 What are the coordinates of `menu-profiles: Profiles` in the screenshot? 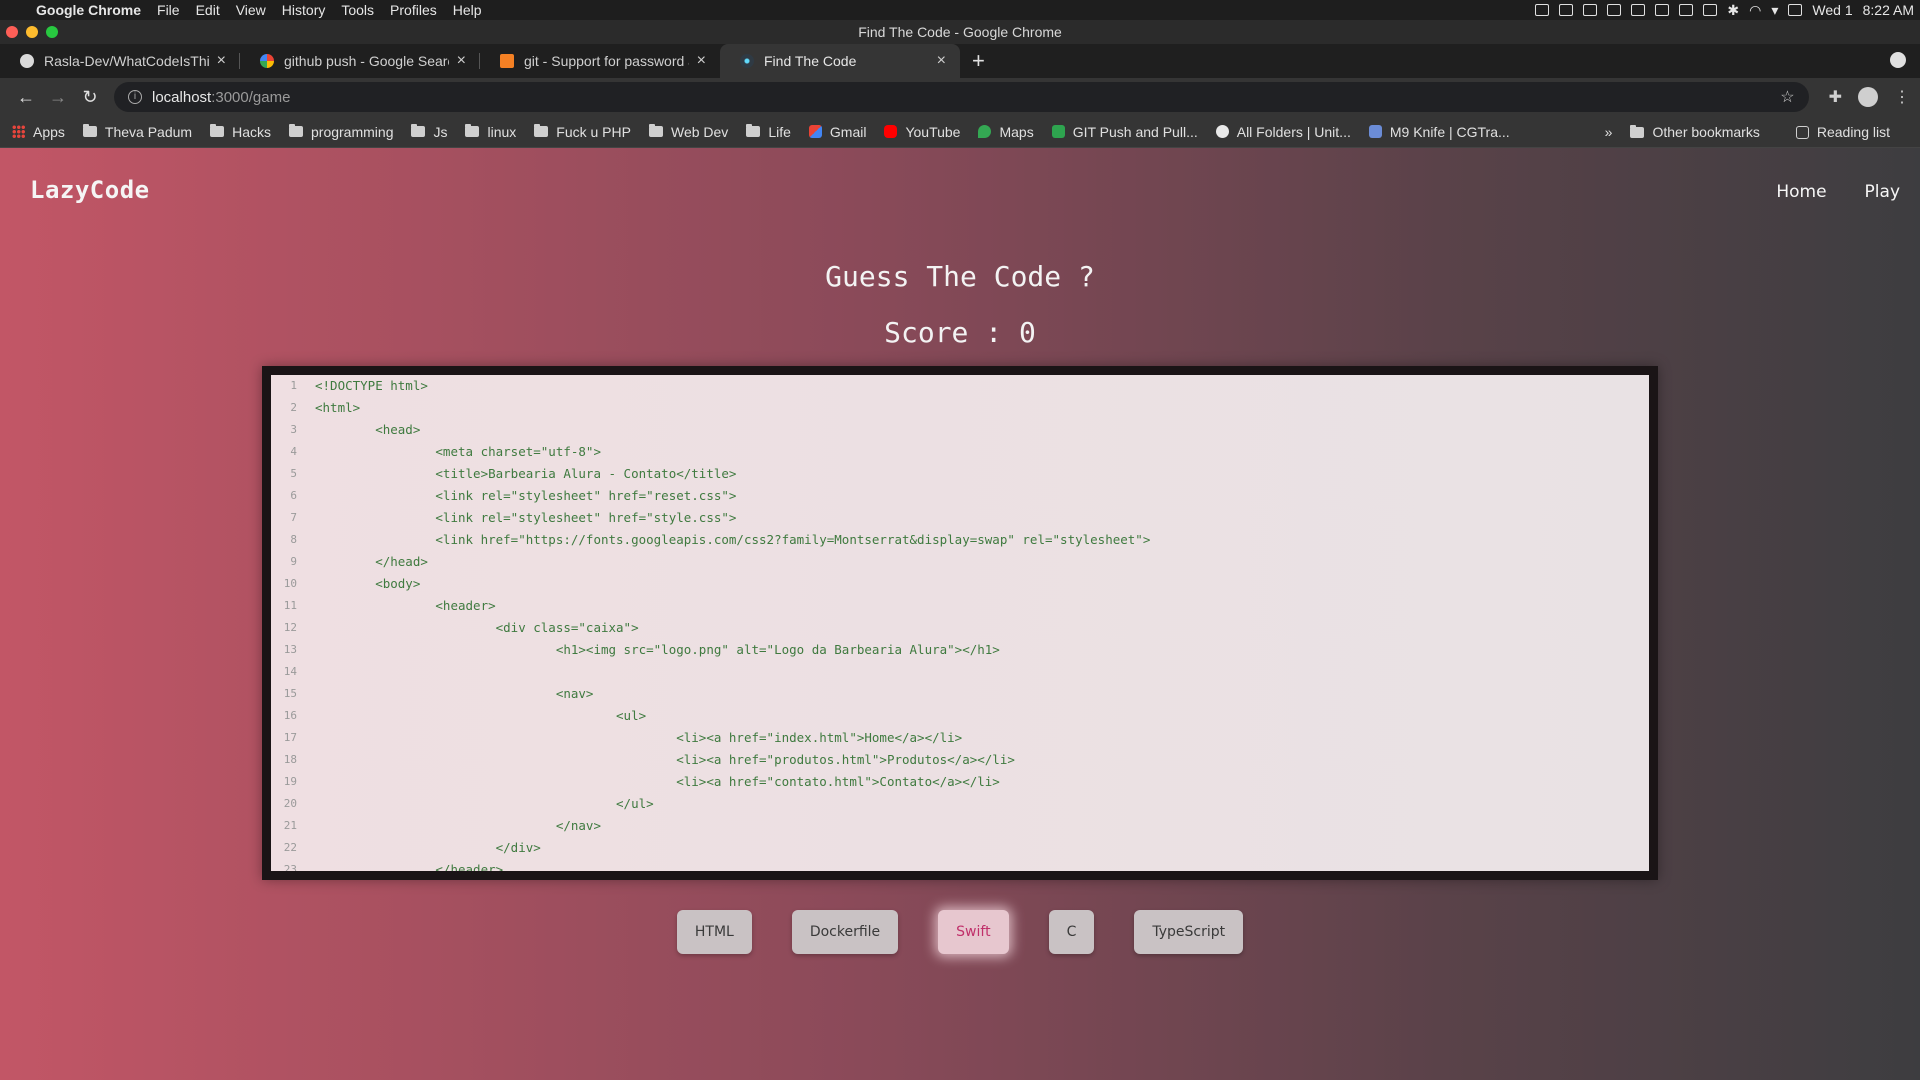 It's located at (413, 10).